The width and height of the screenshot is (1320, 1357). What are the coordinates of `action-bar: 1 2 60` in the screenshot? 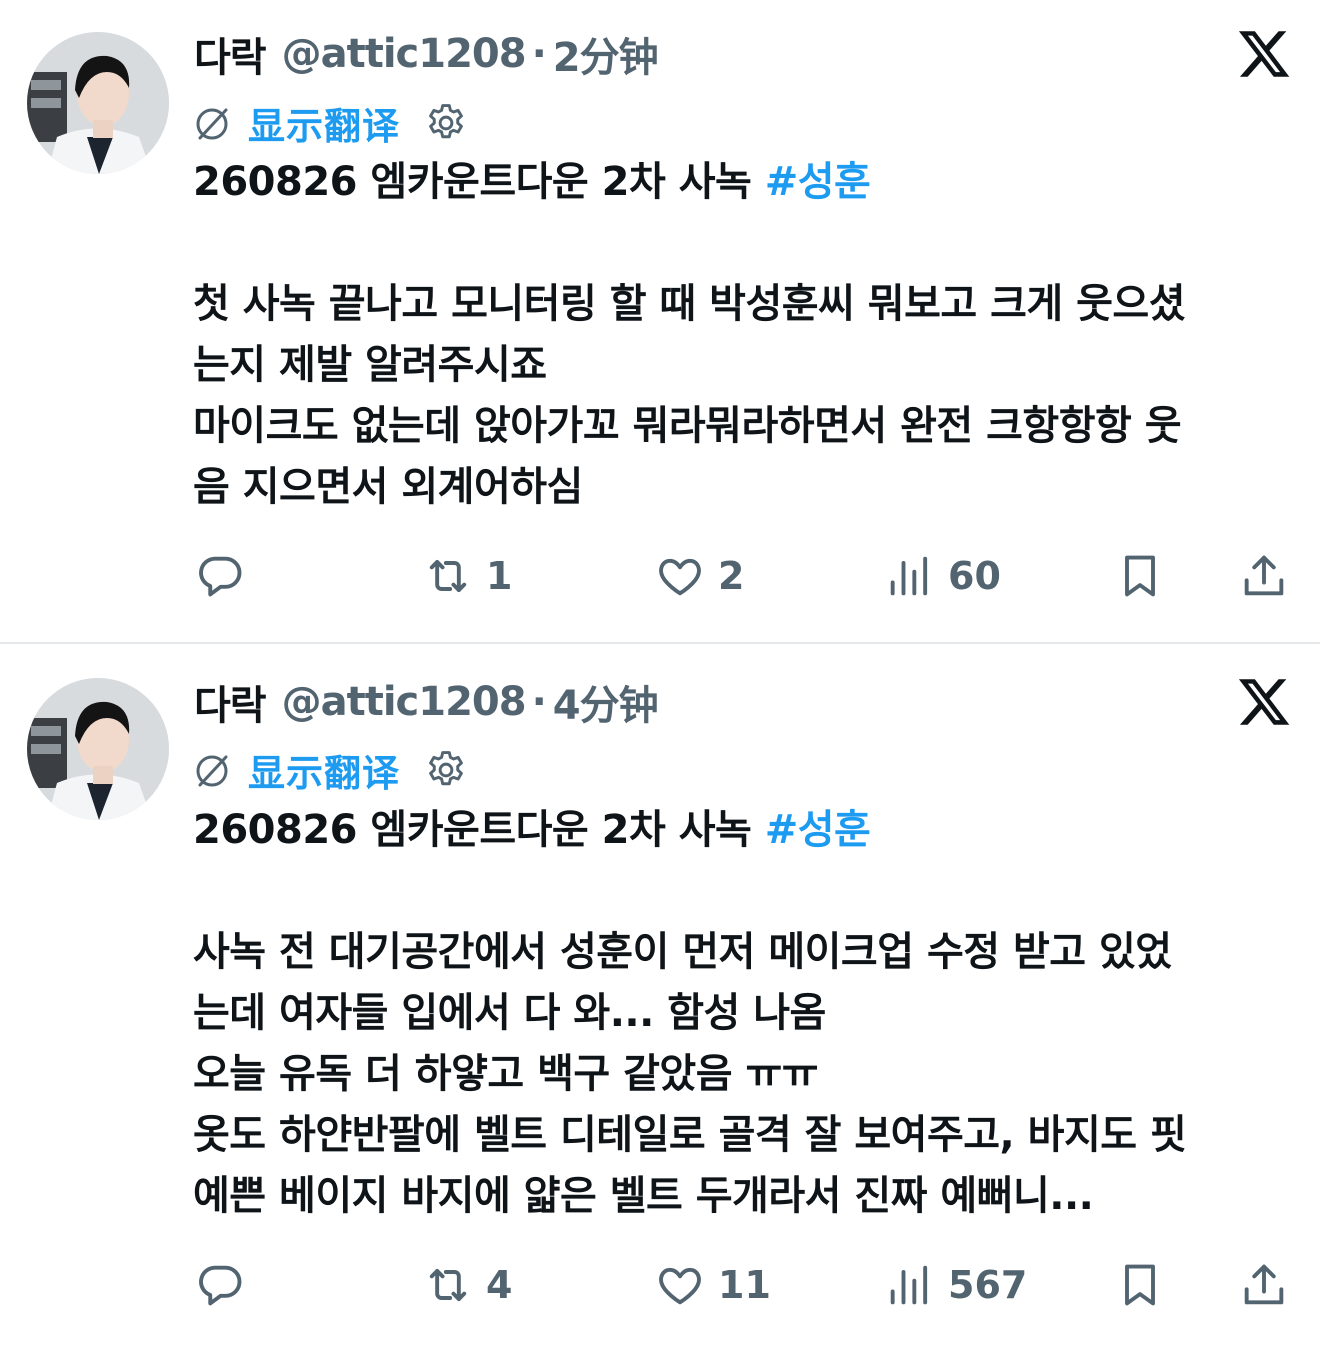 It's located at (660, 576).